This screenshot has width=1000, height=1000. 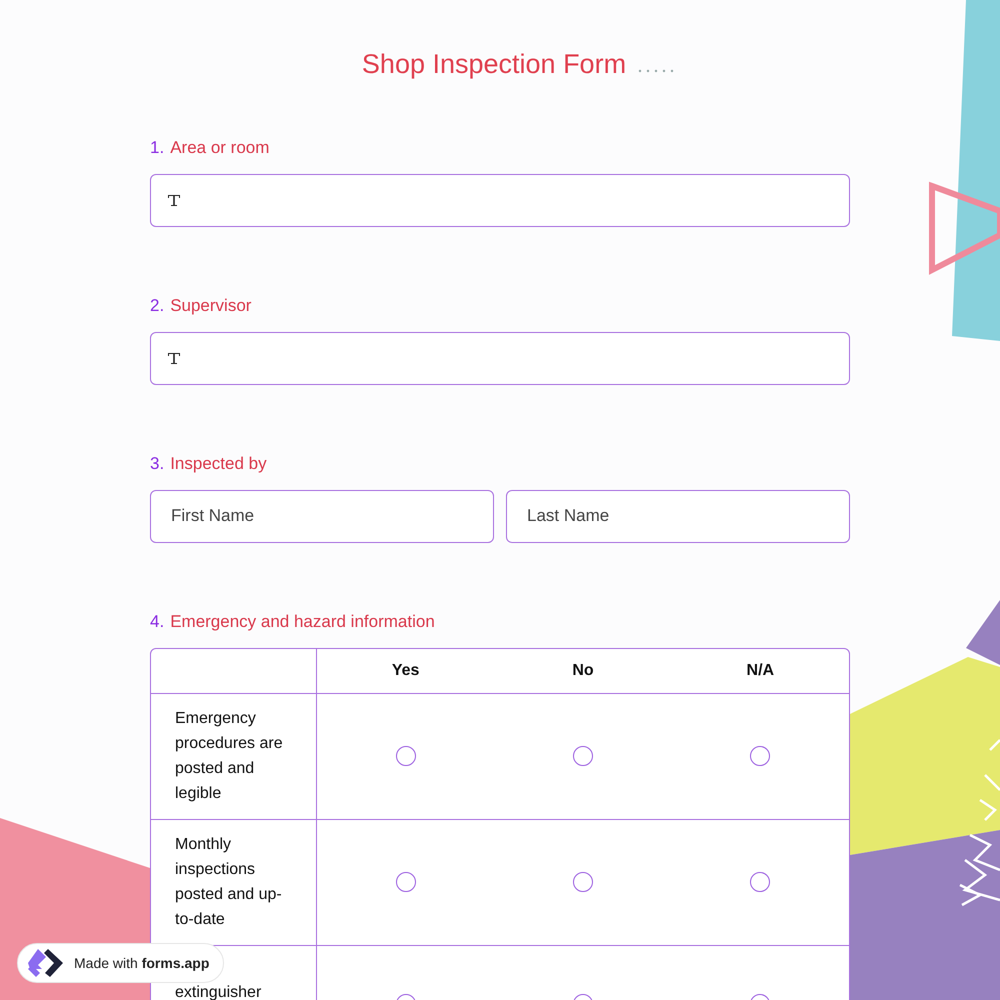 I want to click on question-number: 3., so click(x=157, y=463).